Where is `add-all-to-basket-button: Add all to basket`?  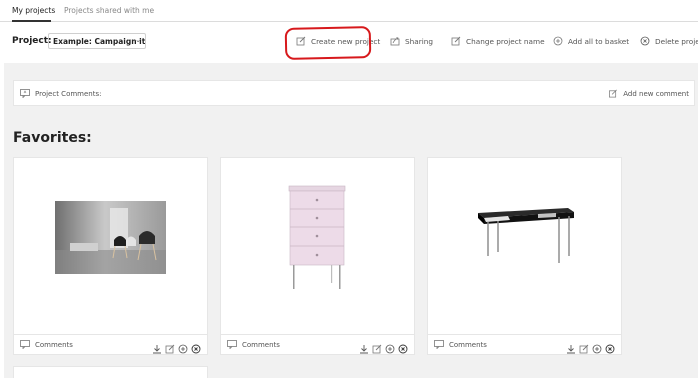
add-all-to-basket-button: Add all to basket is located at coordinates (591, 41).